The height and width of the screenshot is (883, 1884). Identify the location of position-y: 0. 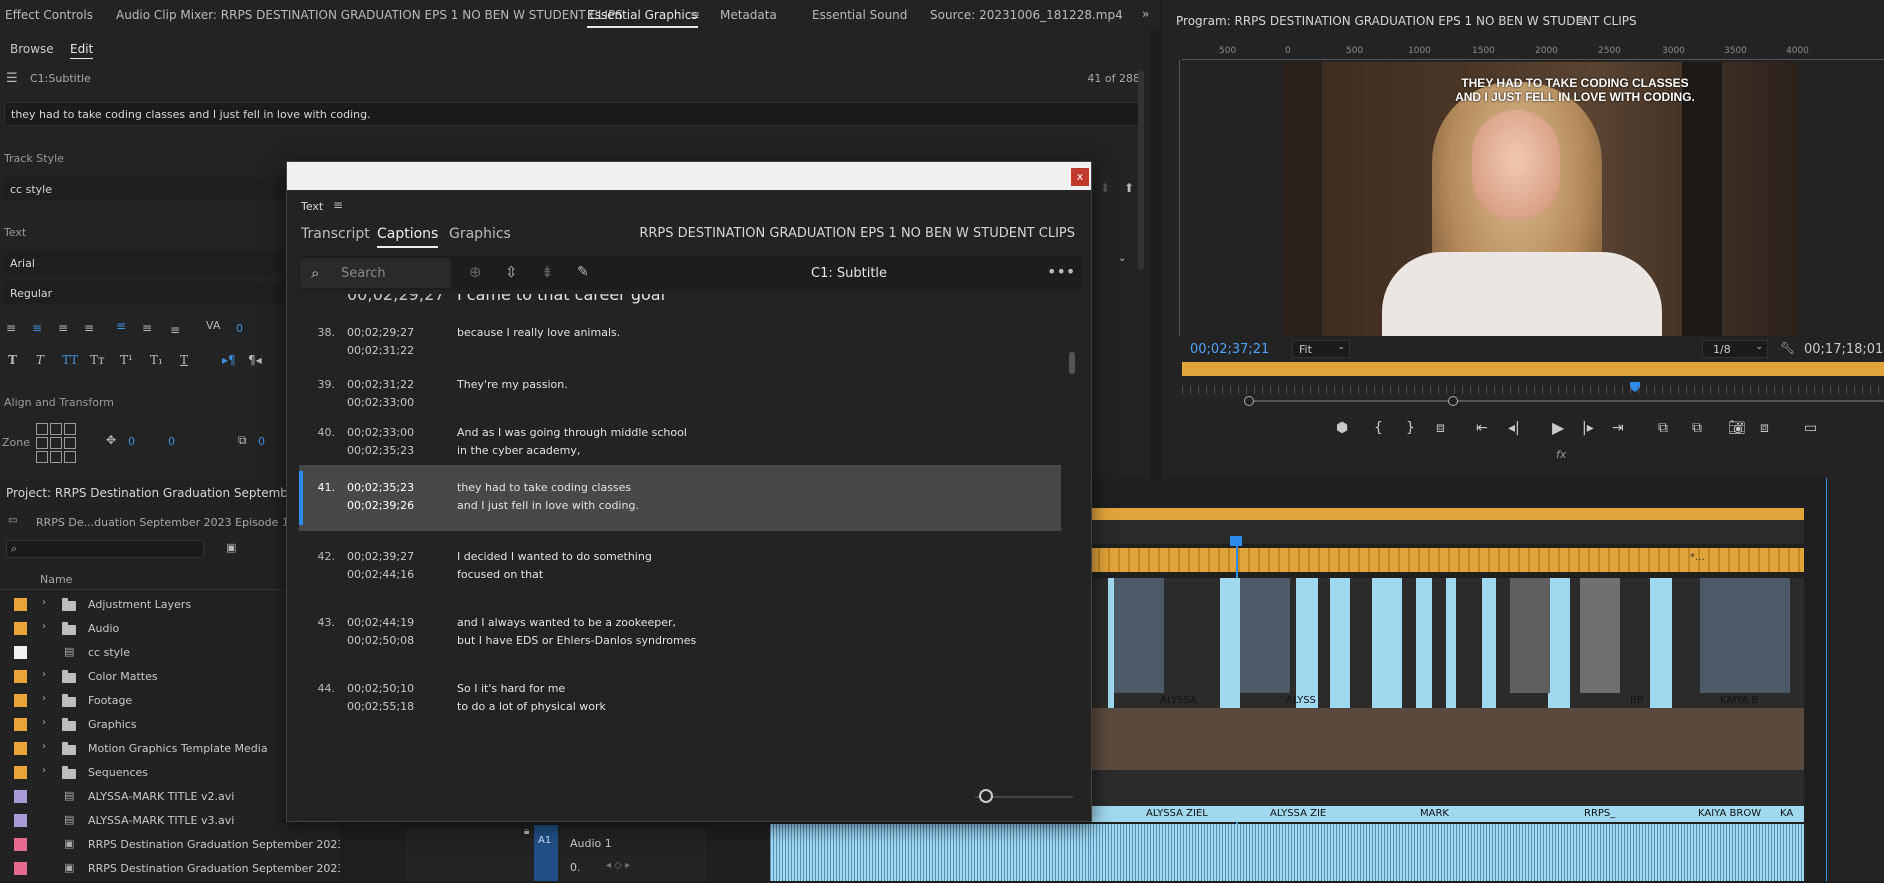
(171, 441).